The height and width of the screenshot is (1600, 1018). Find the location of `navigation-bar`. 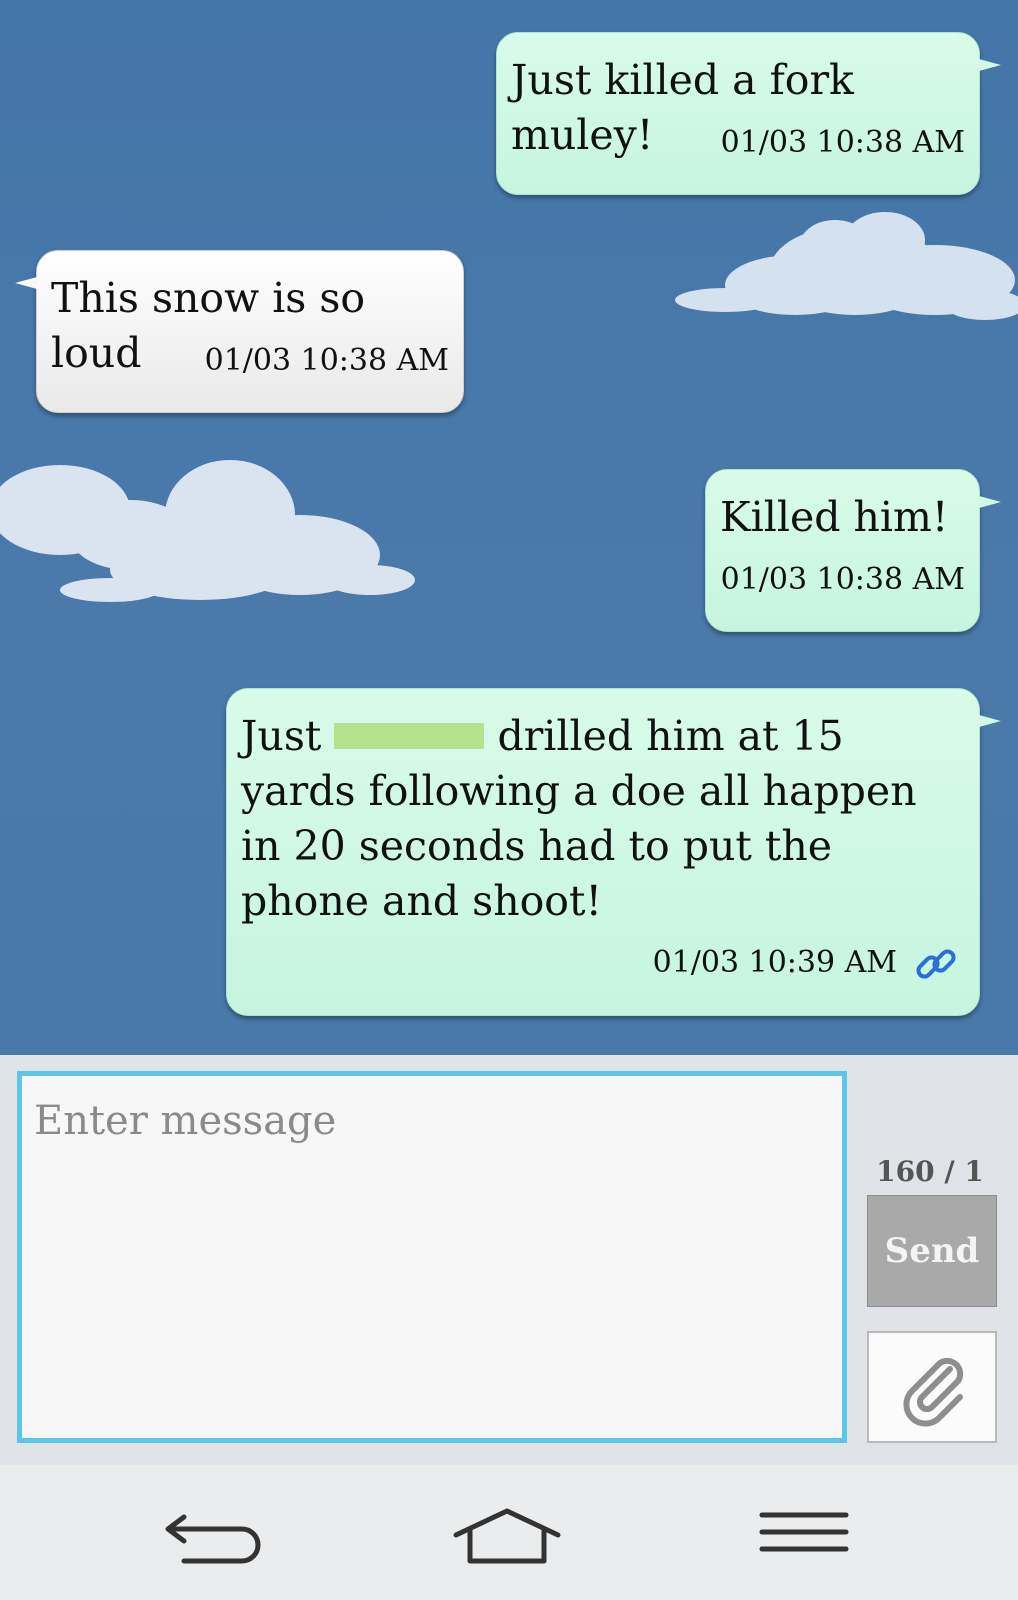

navigation-bar is located at coordinates (509, 1532).